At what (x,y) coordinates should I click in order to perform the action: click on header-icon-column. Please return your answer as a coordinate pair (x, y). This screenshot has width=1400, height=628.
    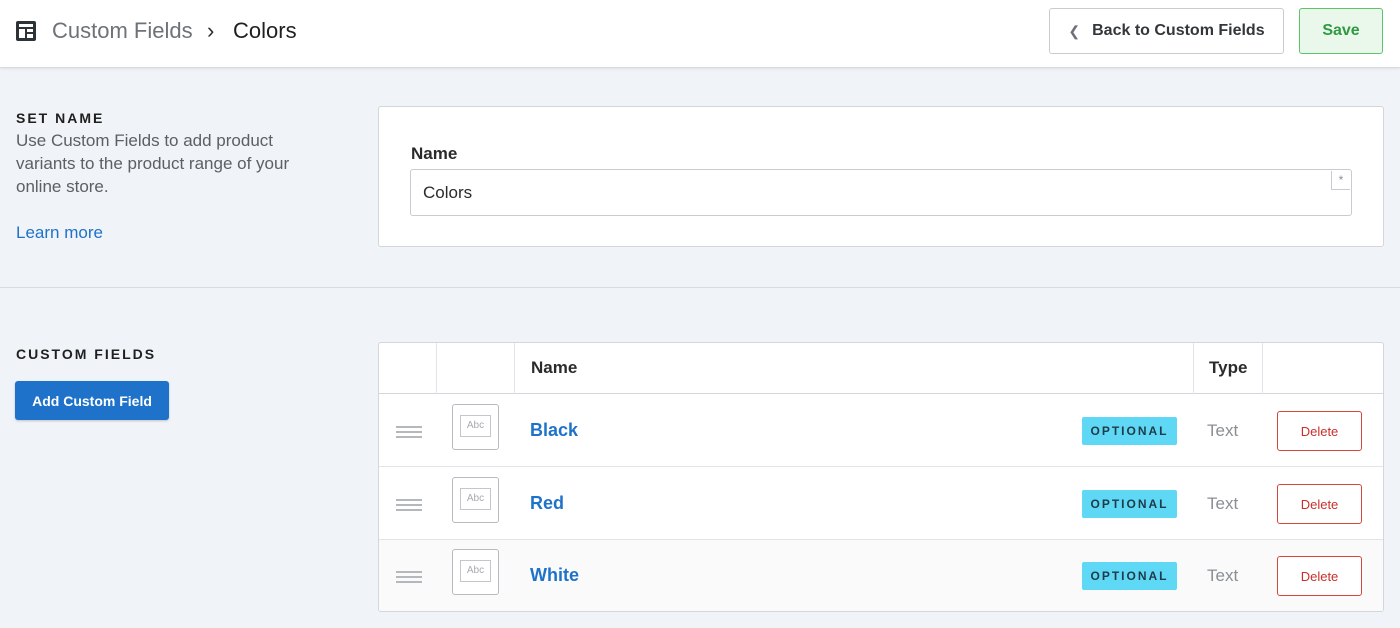
    Looking at the image, I should click on (476, 368).